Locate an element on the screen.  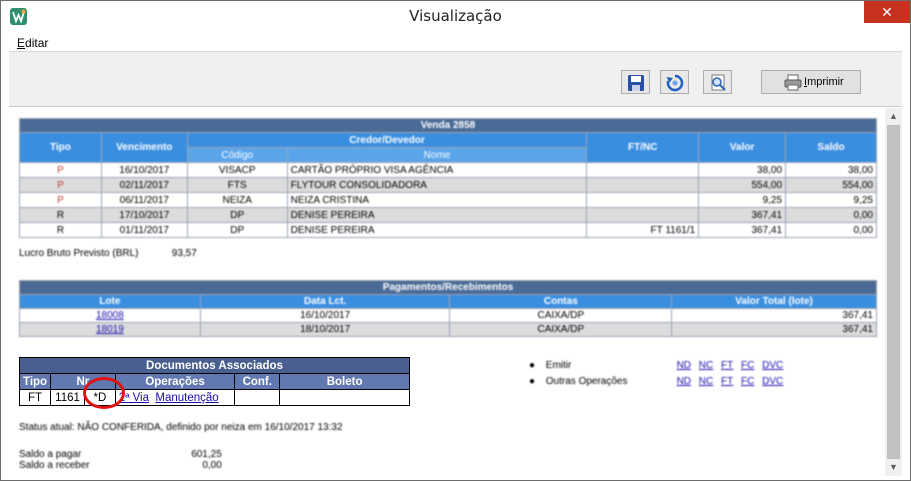
sale-cell-vencimento: 02/11/2017 is located at coordinates (144, 185).